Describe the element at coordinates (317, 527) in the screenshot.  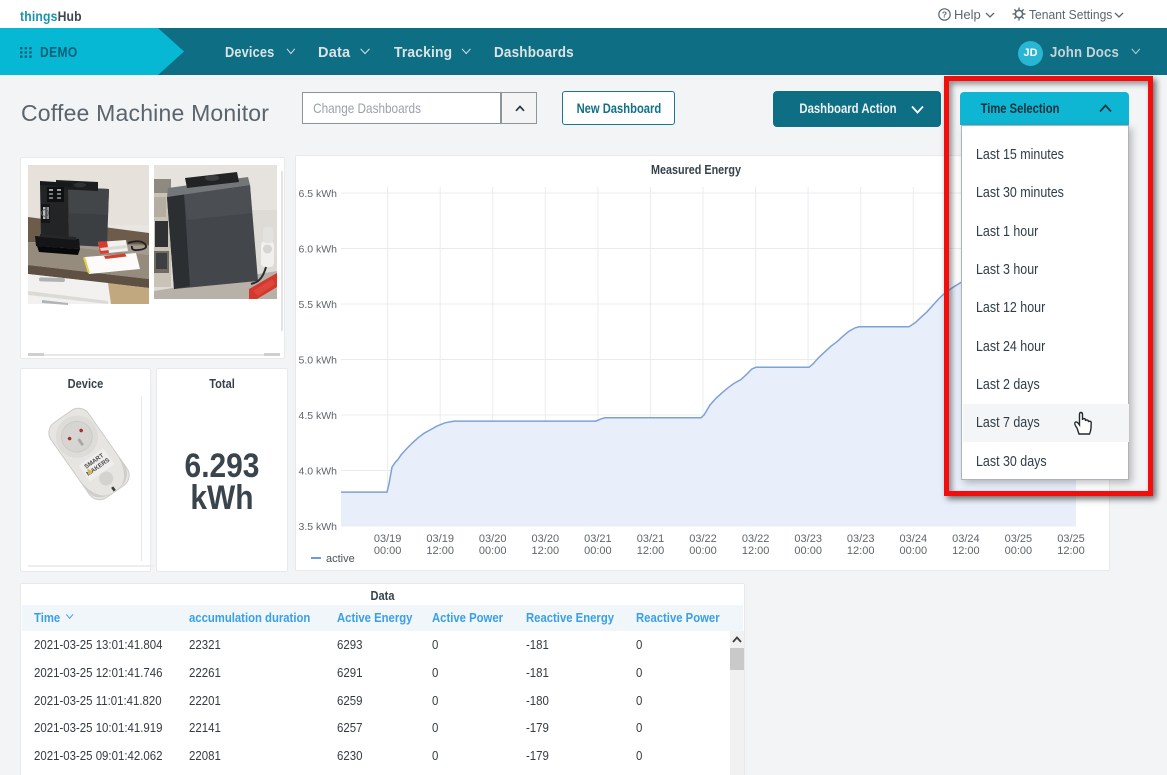
I see `svg-text: 3.5 kWh` at that location.